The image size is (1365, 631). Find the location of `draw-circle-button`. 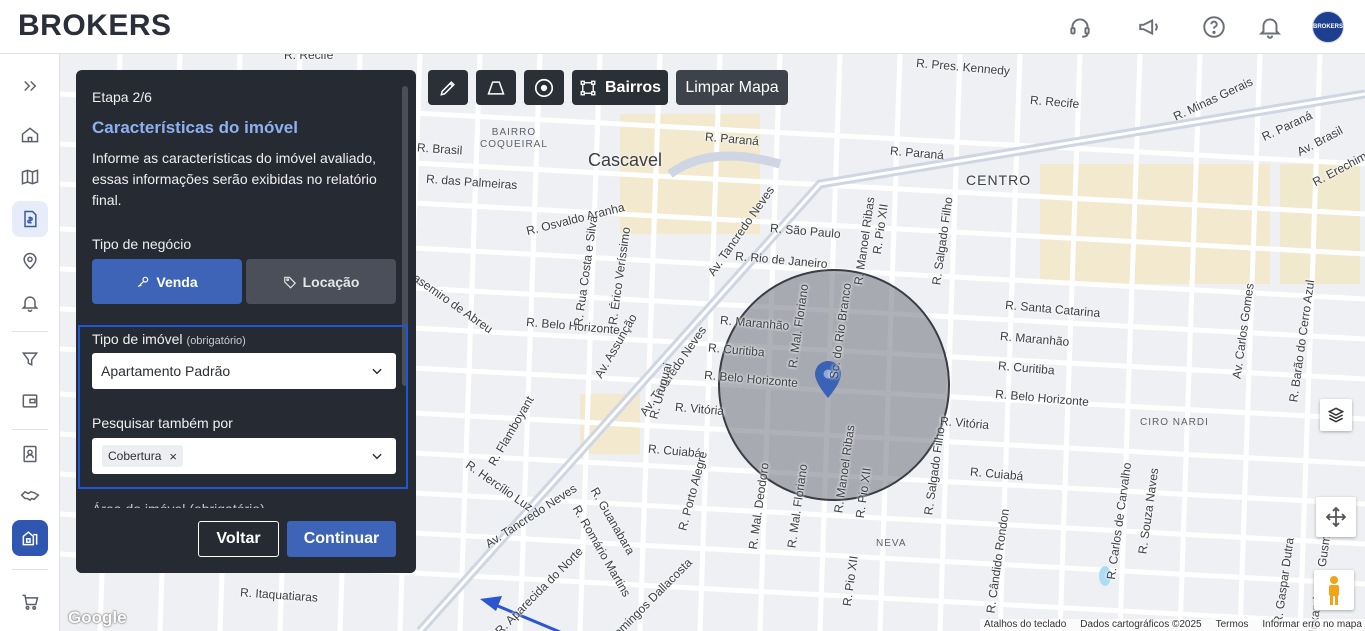

draw-circle-button is located at coordinates (544, 87).